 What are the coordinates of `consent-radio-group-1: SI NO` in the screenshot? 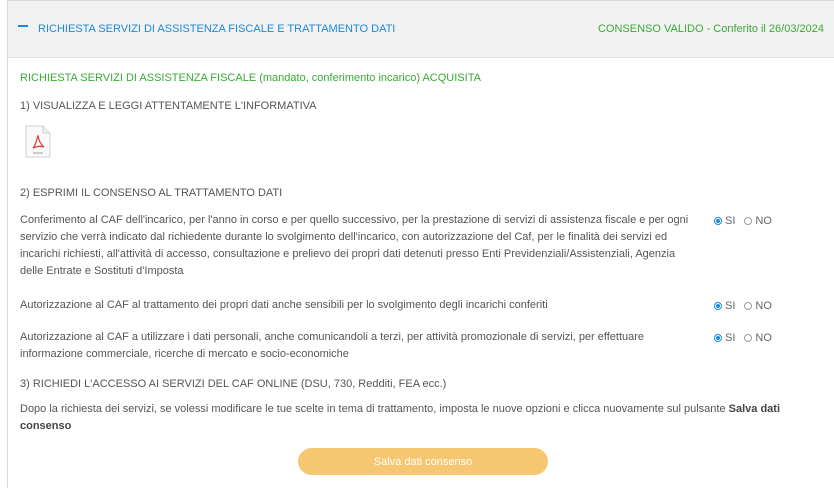 It's located at (747, 221).